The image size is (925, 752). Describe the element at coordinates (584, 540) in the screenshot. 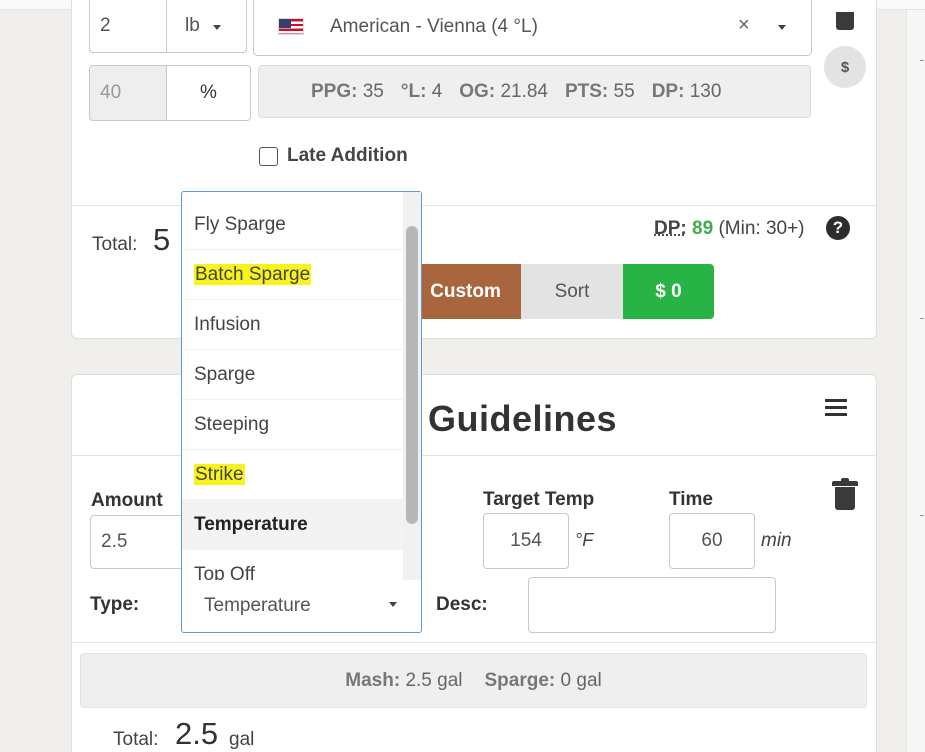

I see `temp-unit: °F` at that location.